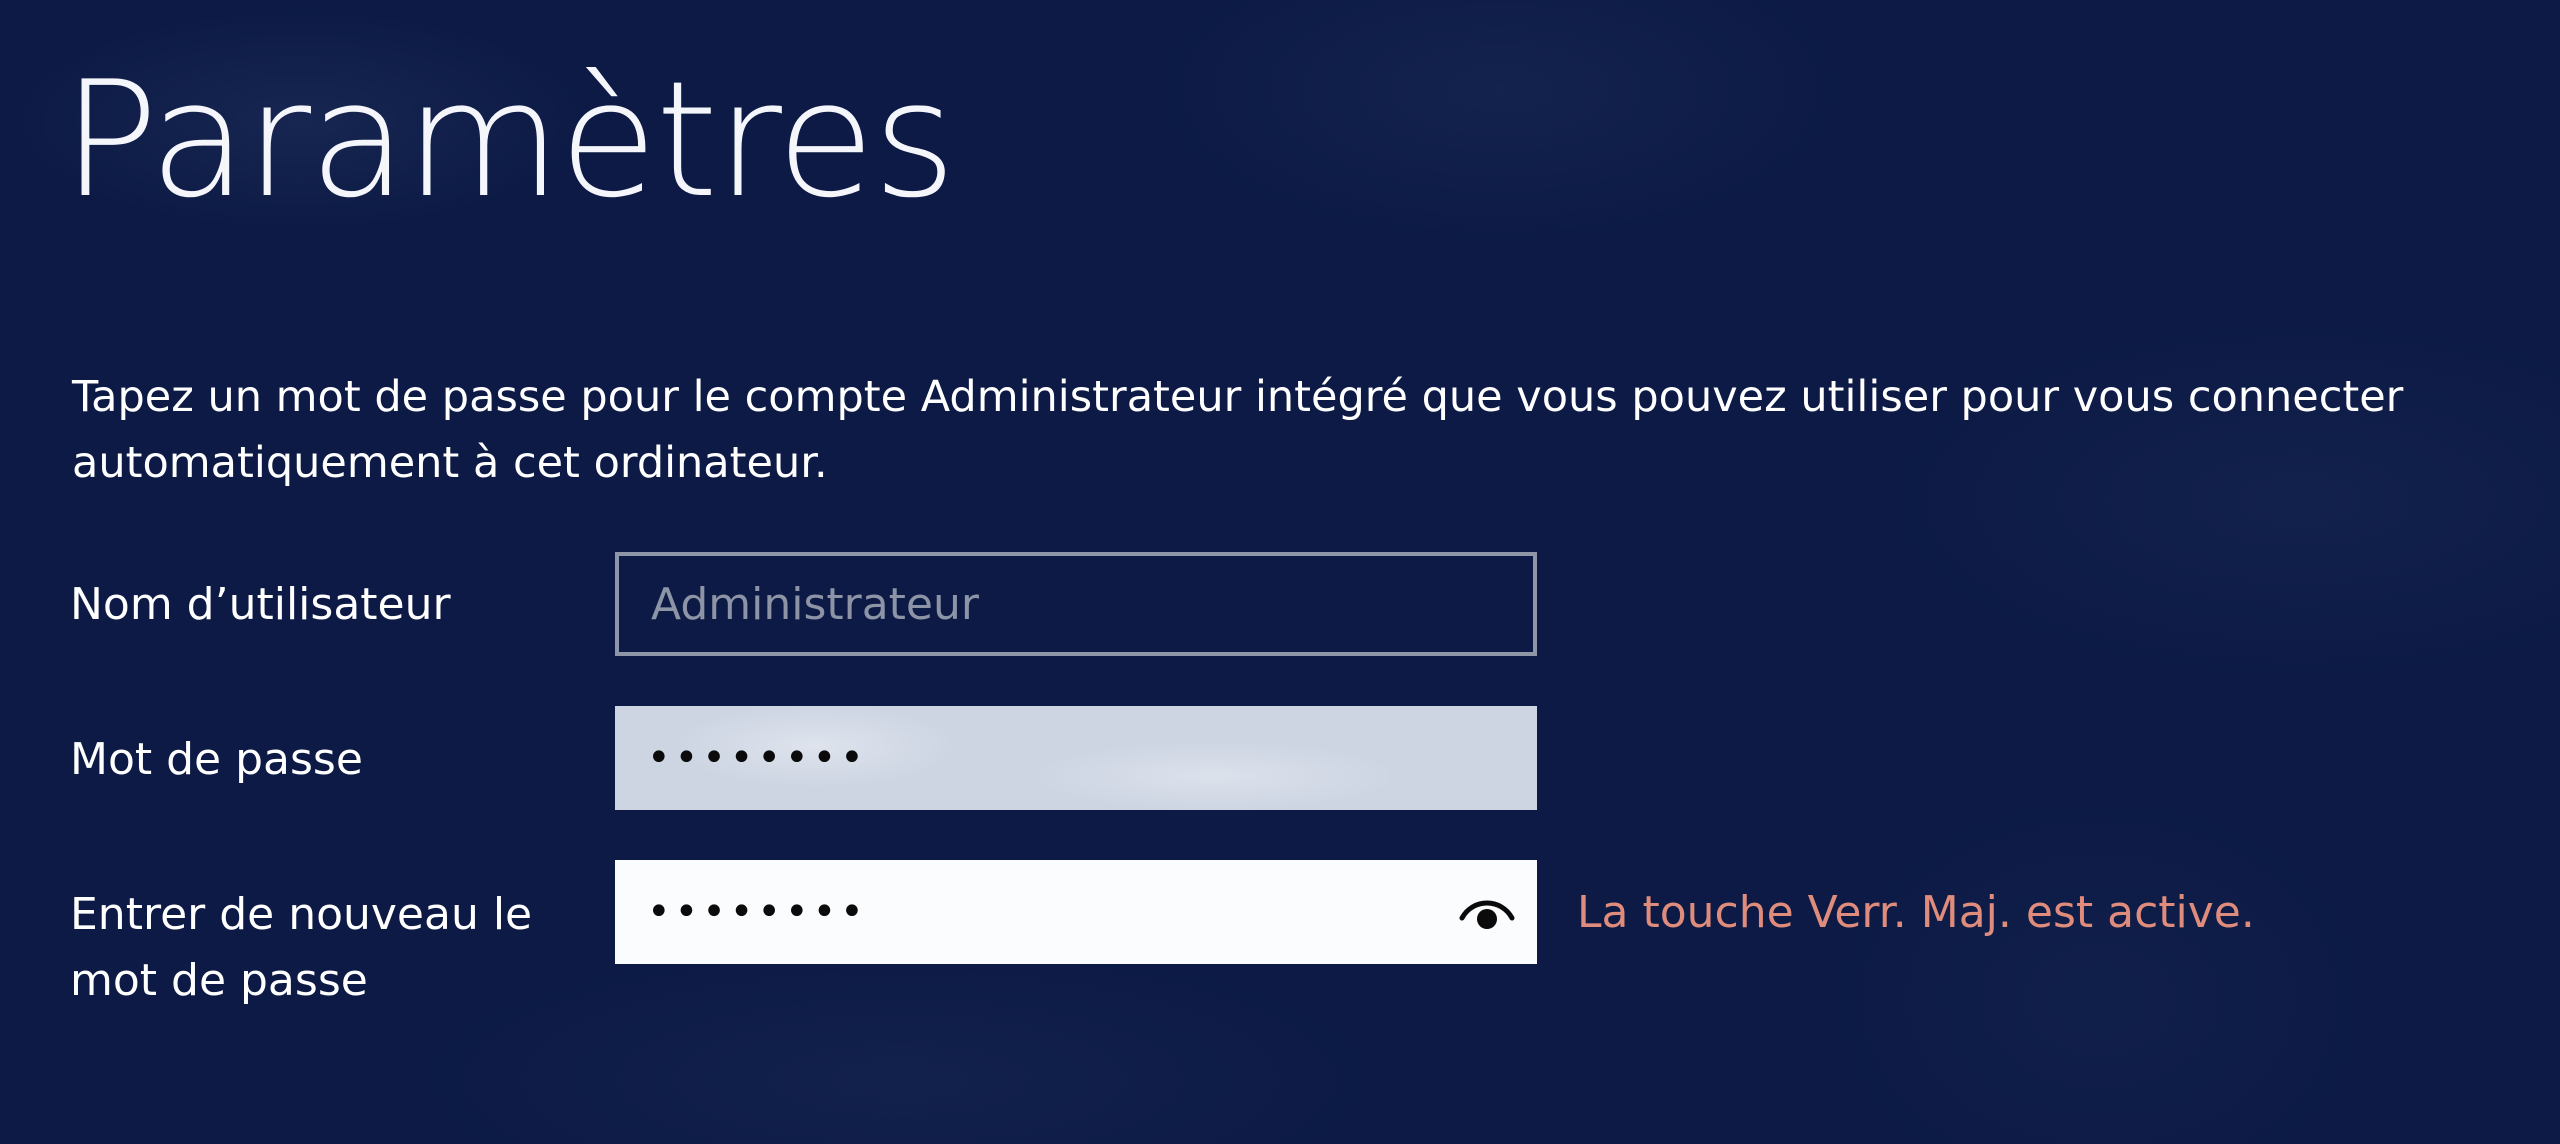 The height and width of the screenshot is (1144, 2560). I want to click on password-field: ••••••••, so click(1076, 758).